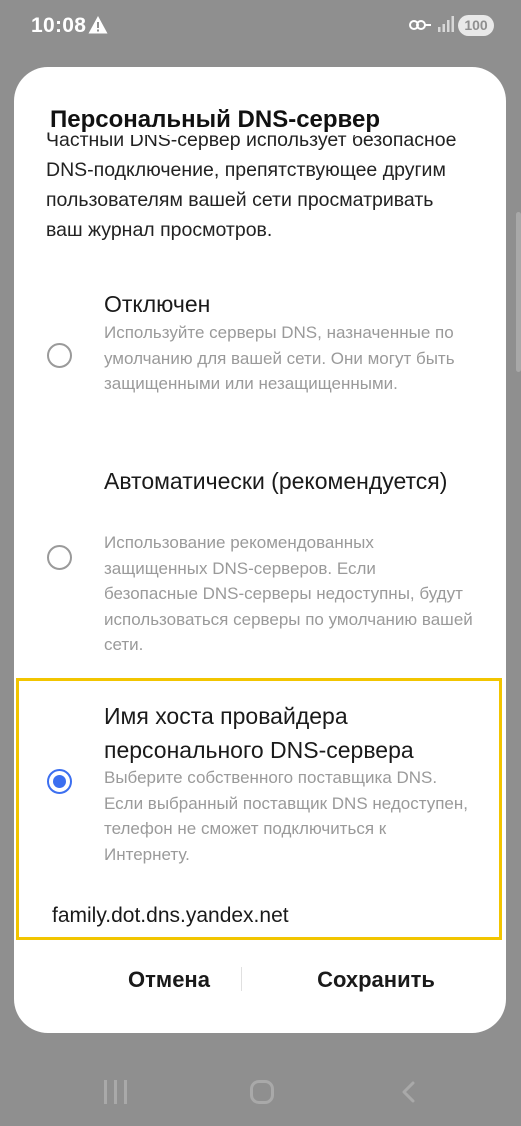 The image size is (521, 1126). What do you see at coordinates (98, 25) in the screenshot?
I see `warning-icon` at bounding box center [98, 25].